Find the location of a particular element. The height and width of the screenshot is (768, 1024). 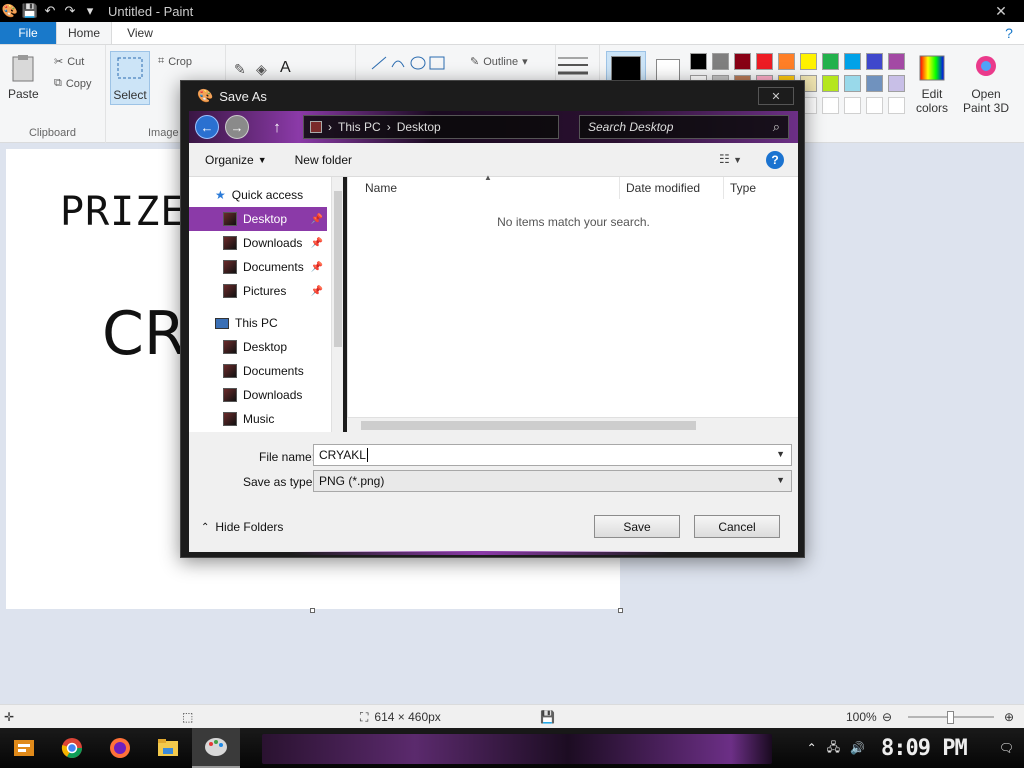

save-as-type-select: PNG (*.png) ▼ is located at coordinates (552, 481).